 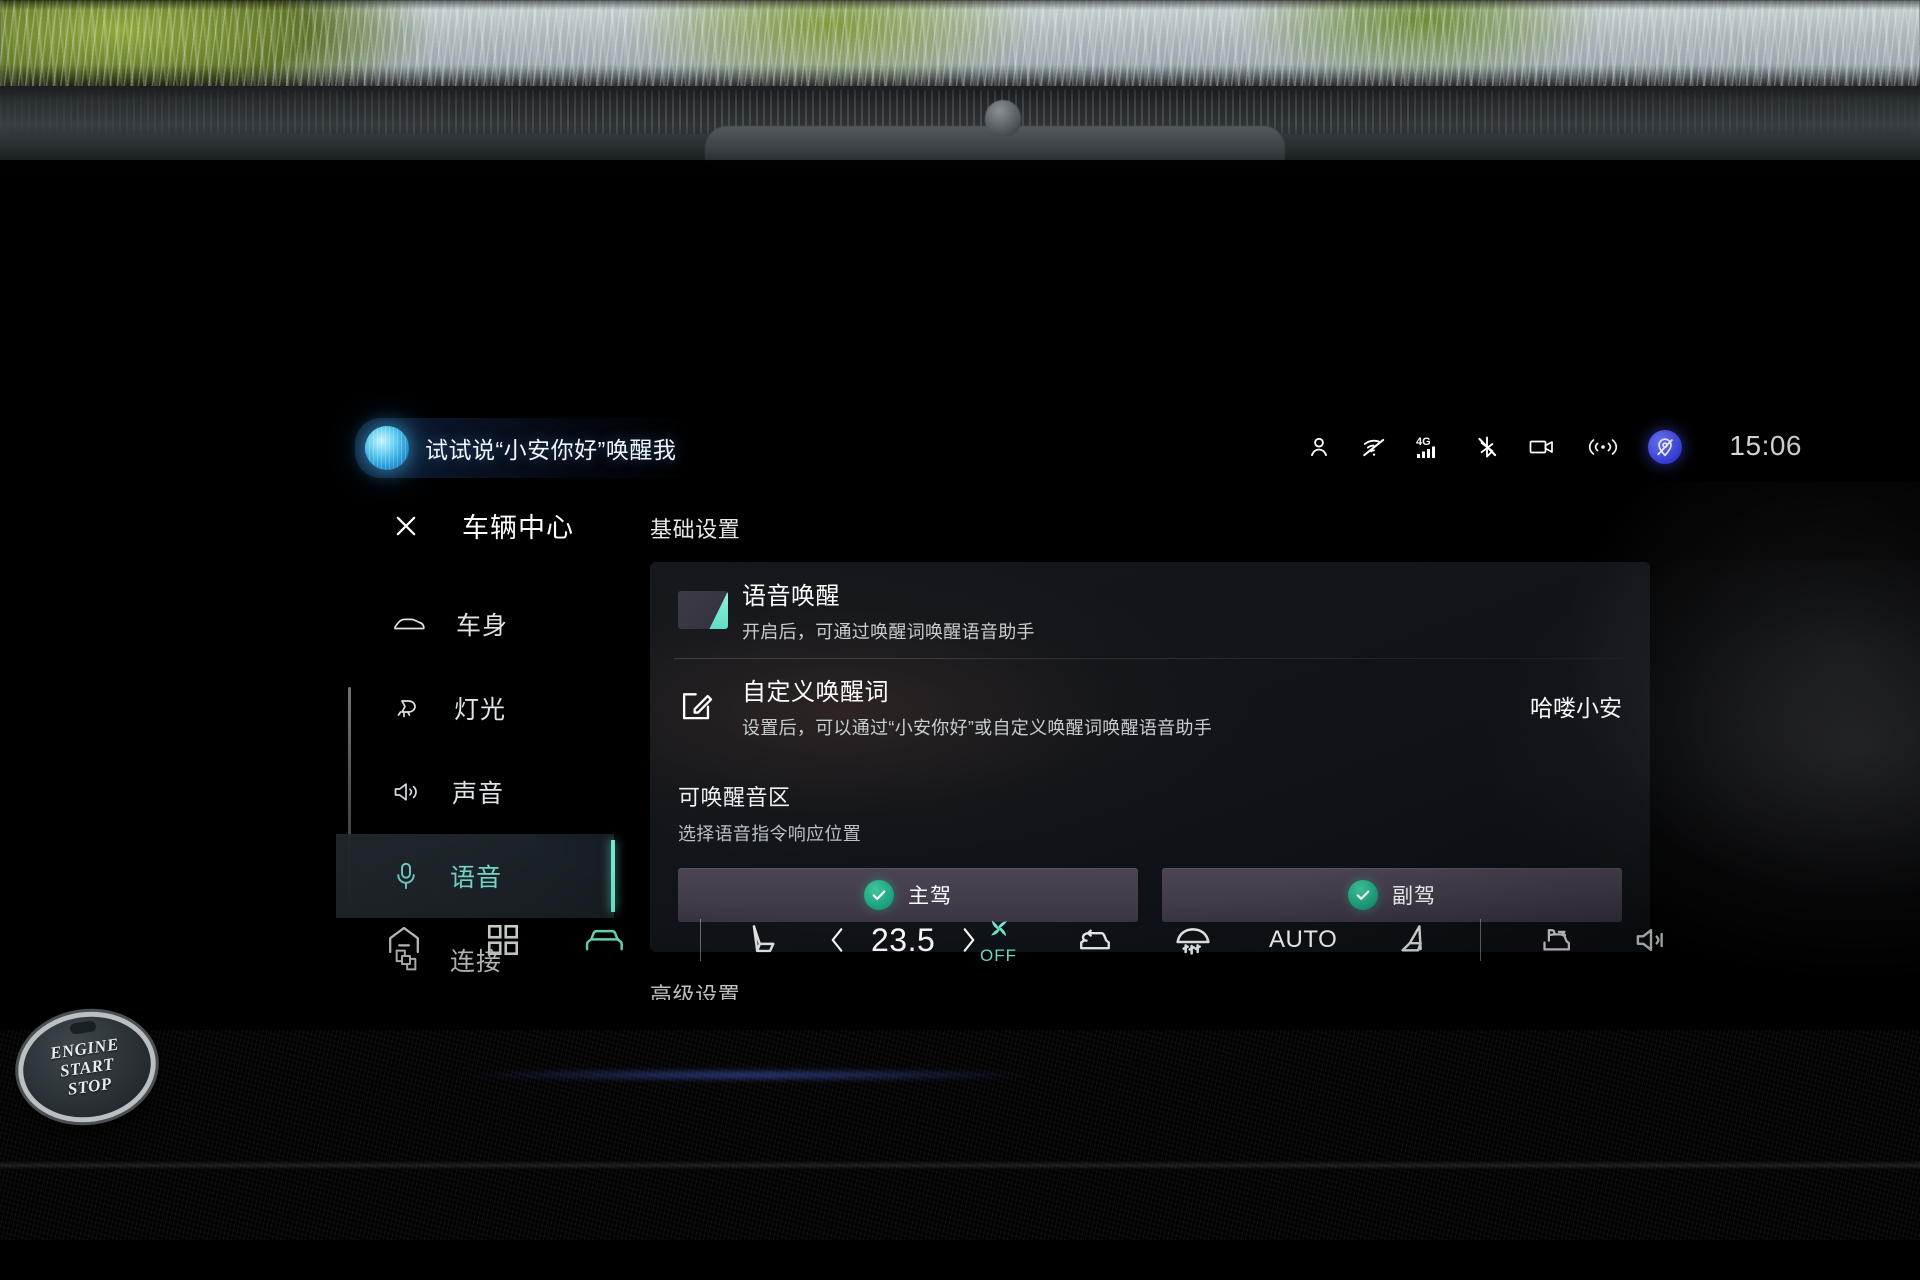 I want to click on seat-adjust-icon, so click(x=763, y=940).